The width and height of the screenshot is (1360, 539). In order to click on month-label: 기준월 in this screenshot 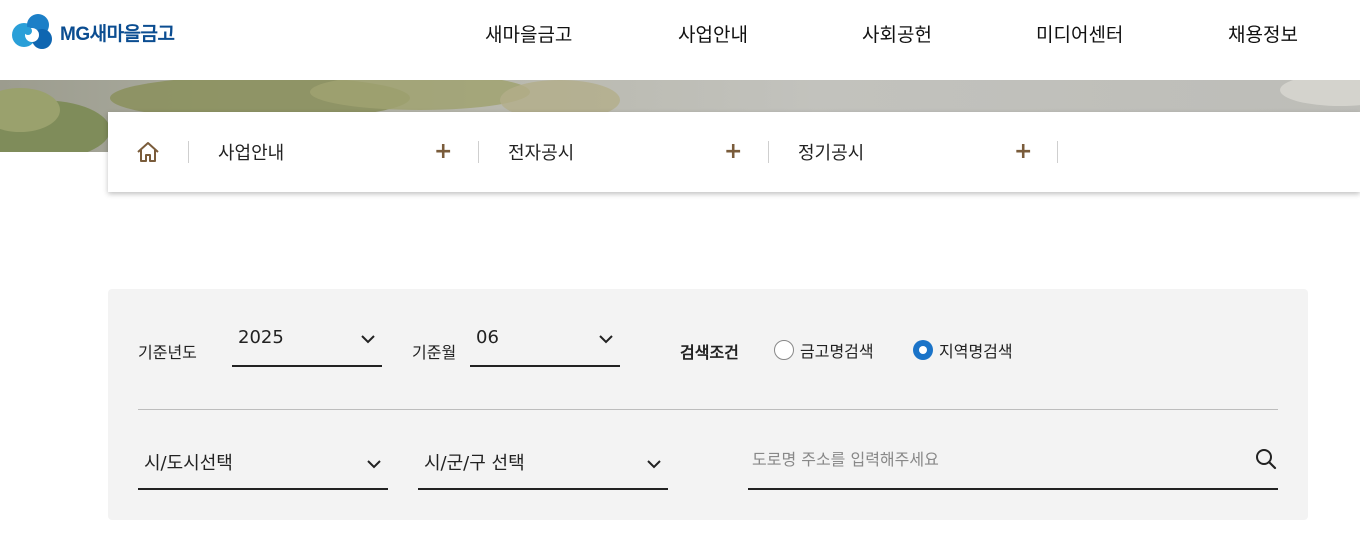, I will do `click(434, 352)`.